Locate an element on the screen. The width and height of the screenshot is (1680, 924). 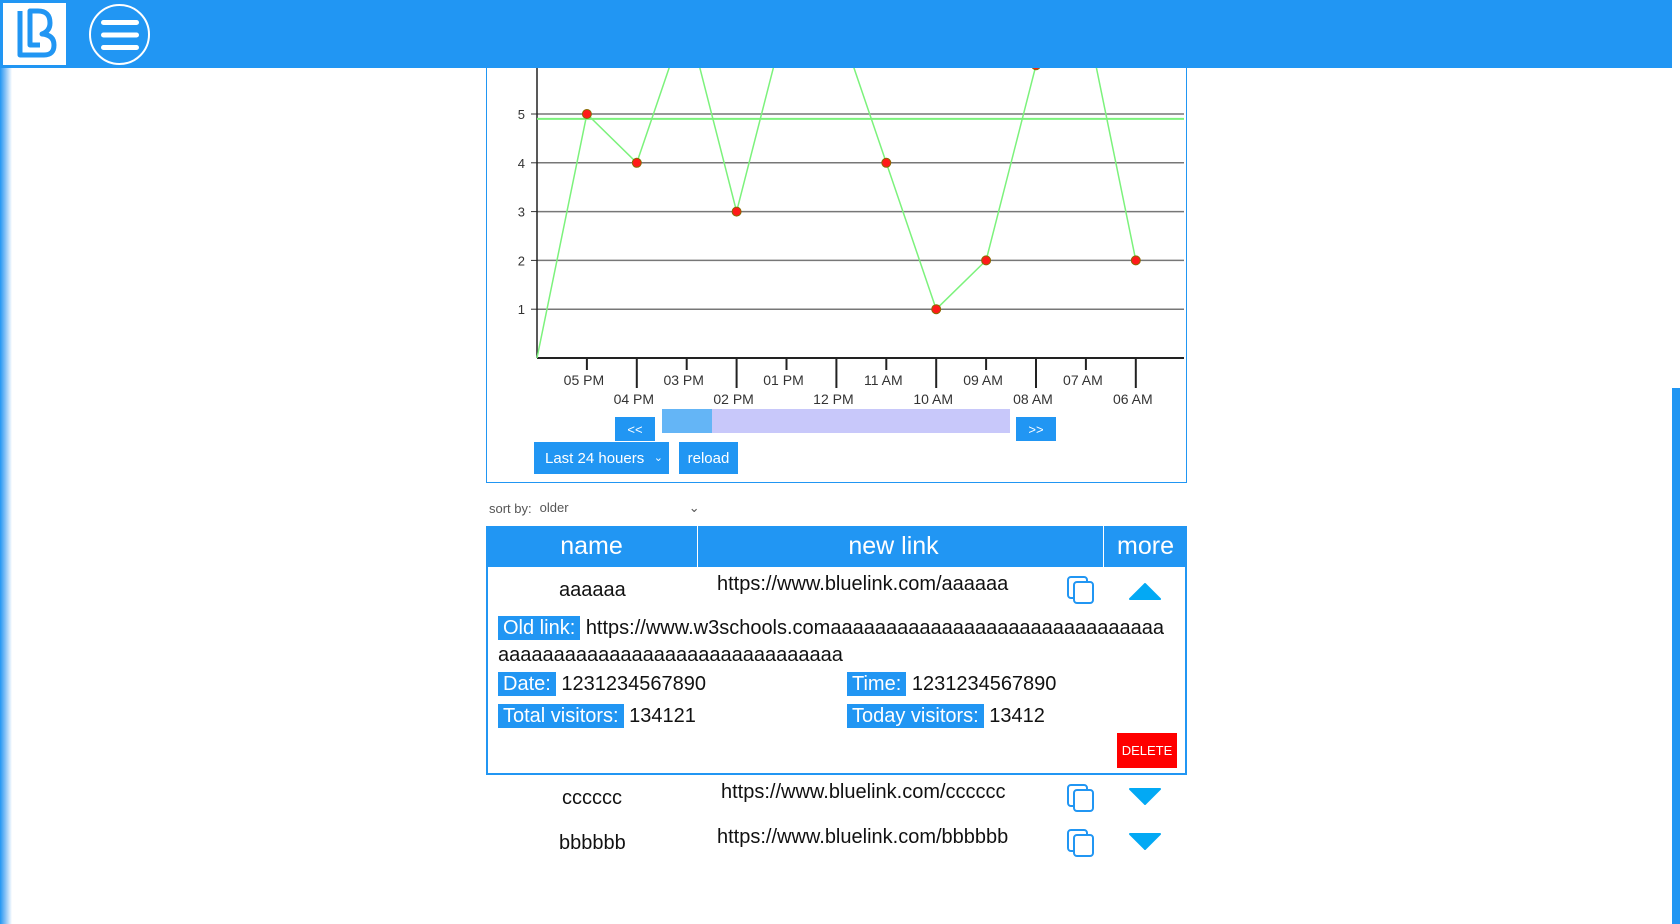
row-link: https://www.bluelink.com/cccccc is located at coordinates (863, 792).